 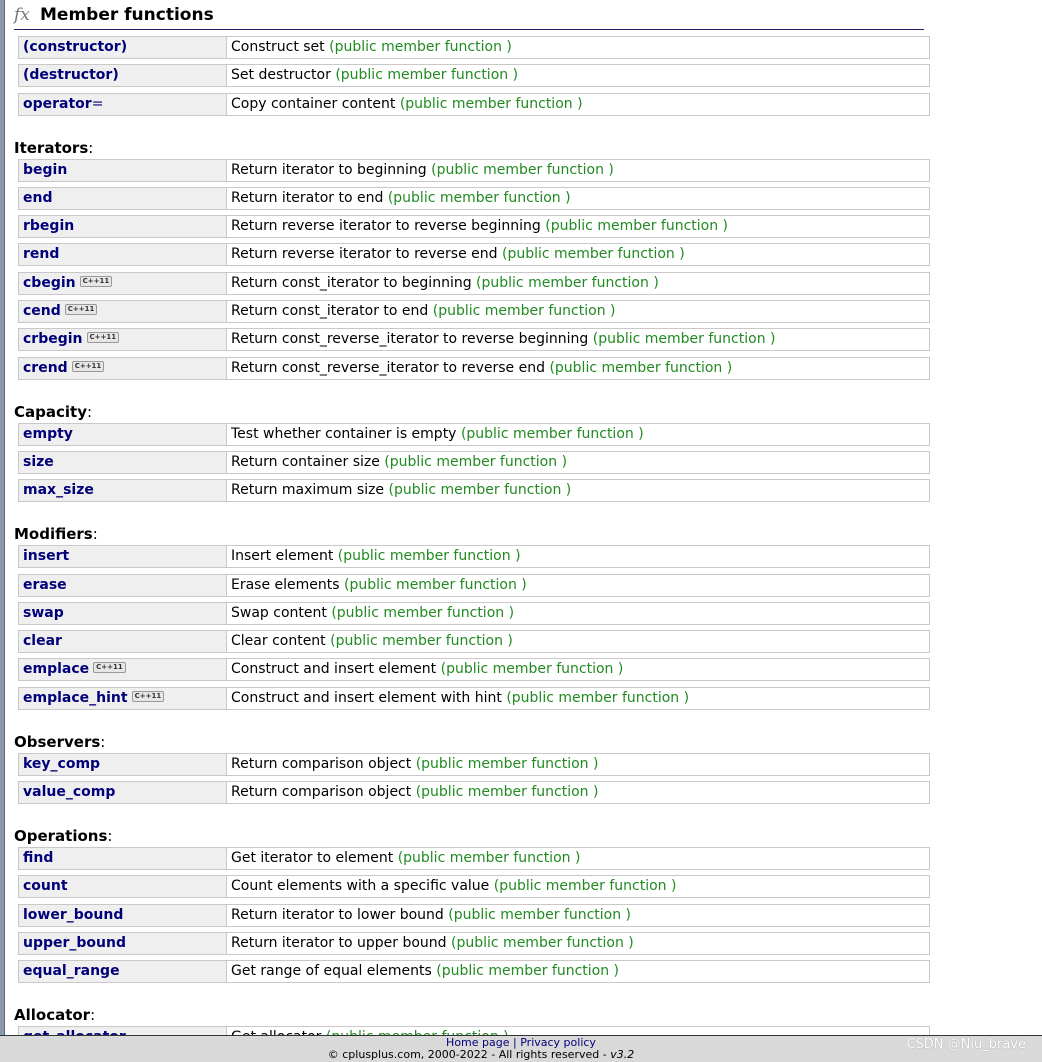 I want to click on function-description: Copy container content, so click(x=313, y=103).